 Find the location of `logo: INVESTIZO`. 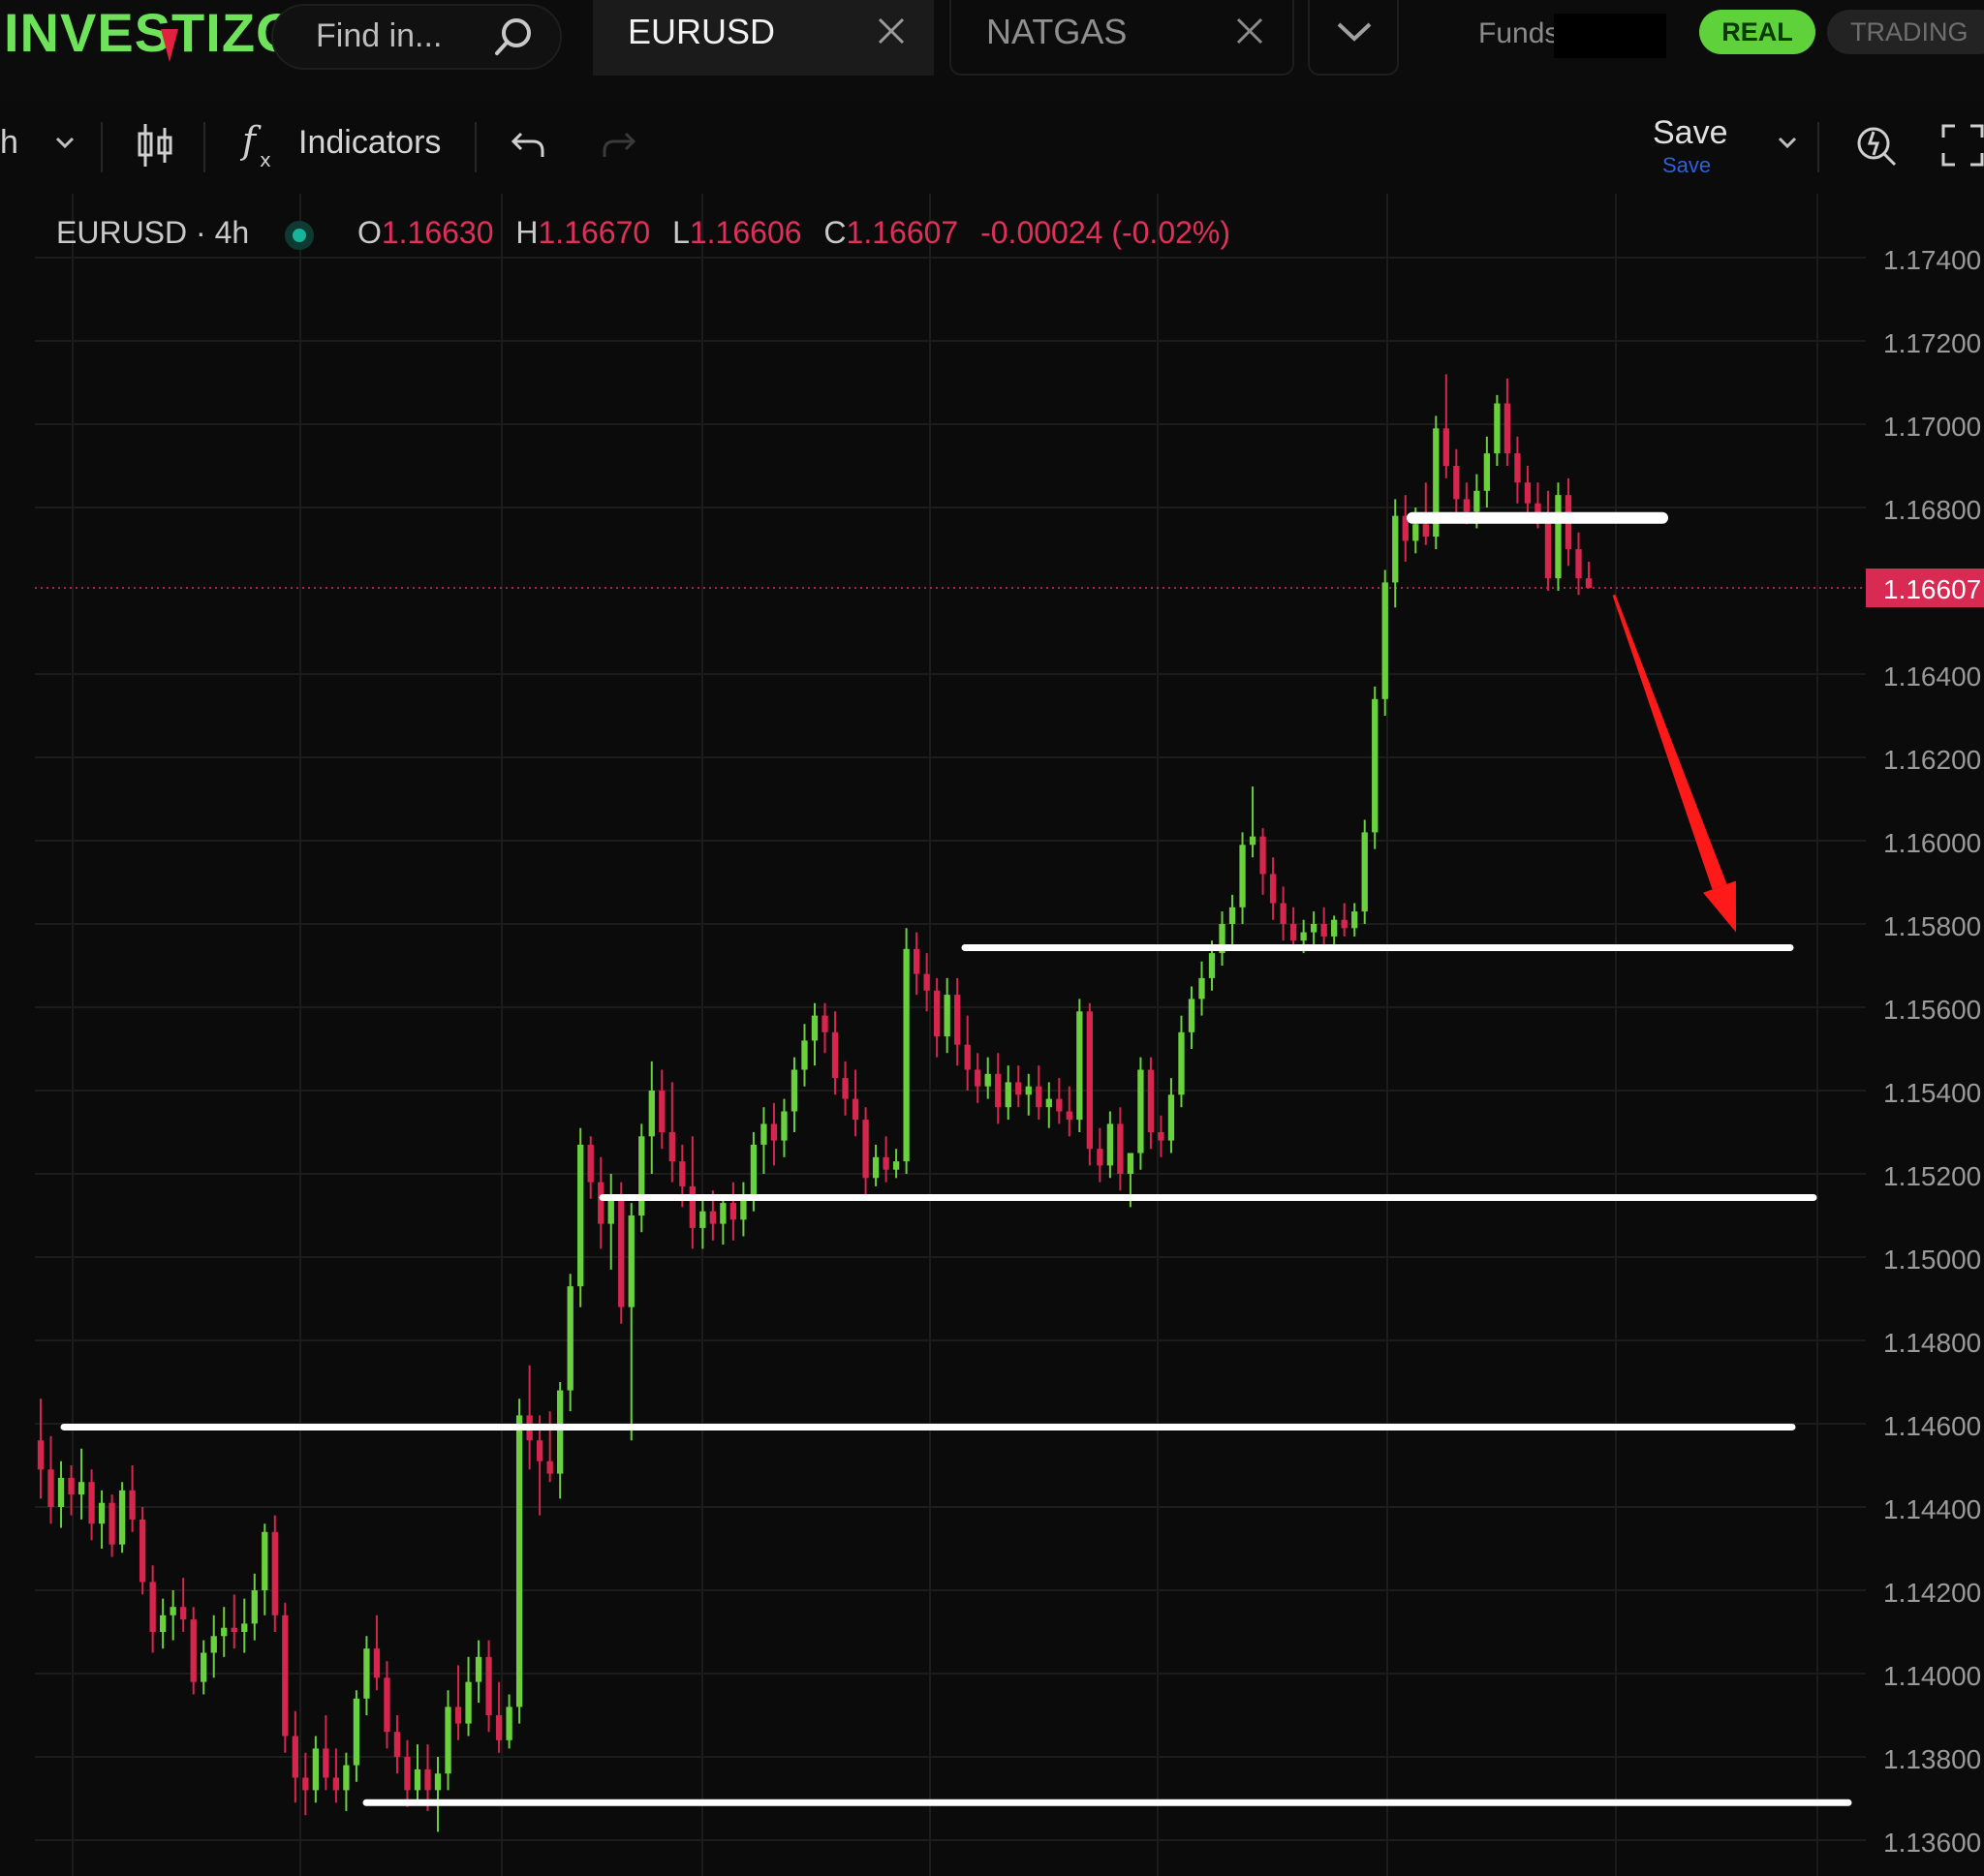

logo: INVESTIZO is located at coordinates (151, 33).